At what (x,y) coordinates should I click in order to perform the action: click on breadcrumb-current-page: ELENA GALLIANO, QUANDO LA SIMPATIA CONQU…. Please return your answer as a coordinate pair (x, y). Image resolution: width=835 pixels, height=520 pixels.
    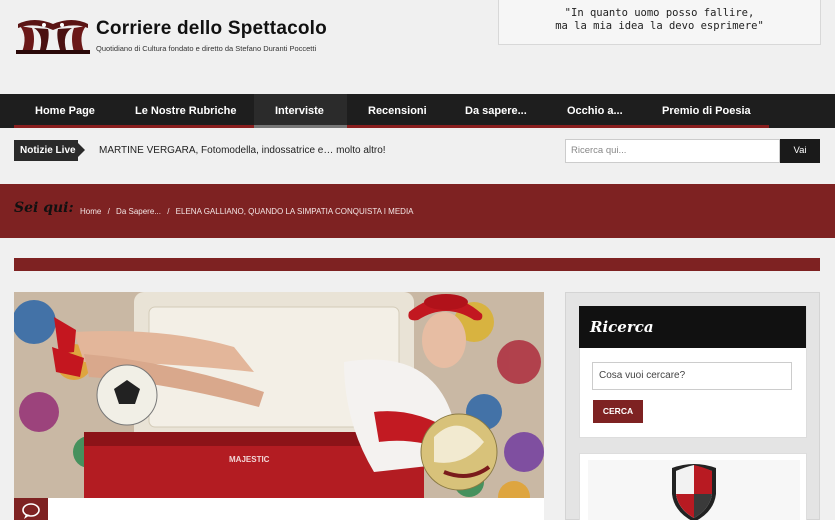
    Looking at the image, I should click on (294, 211).